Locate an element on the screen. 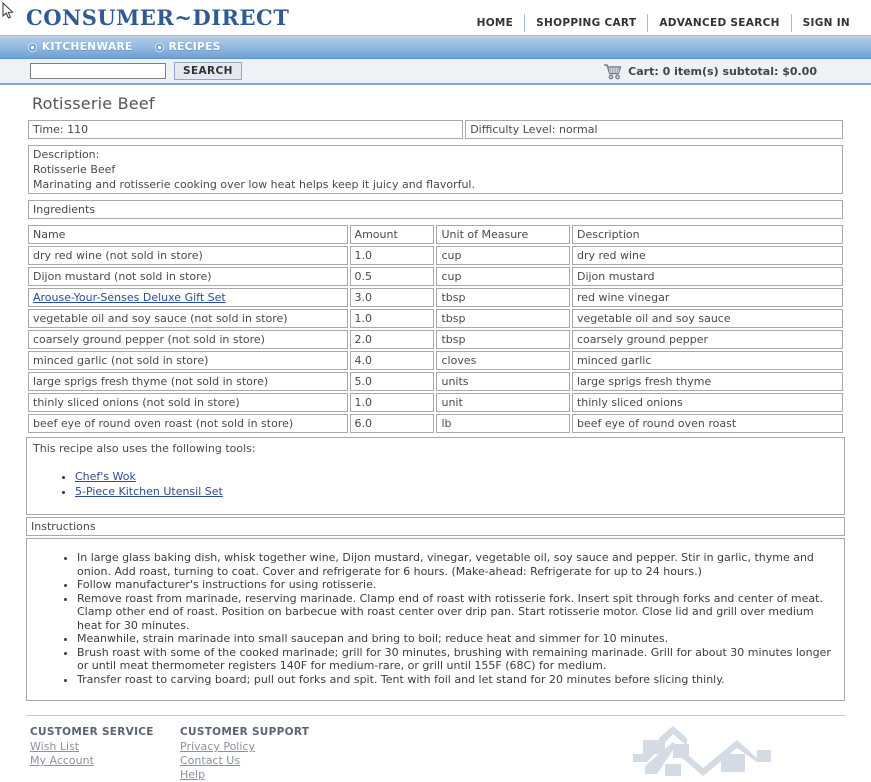 The height and width of the screenshot is (782, 871). rooftops-watermark-icon is located at coordinates (702, 751).